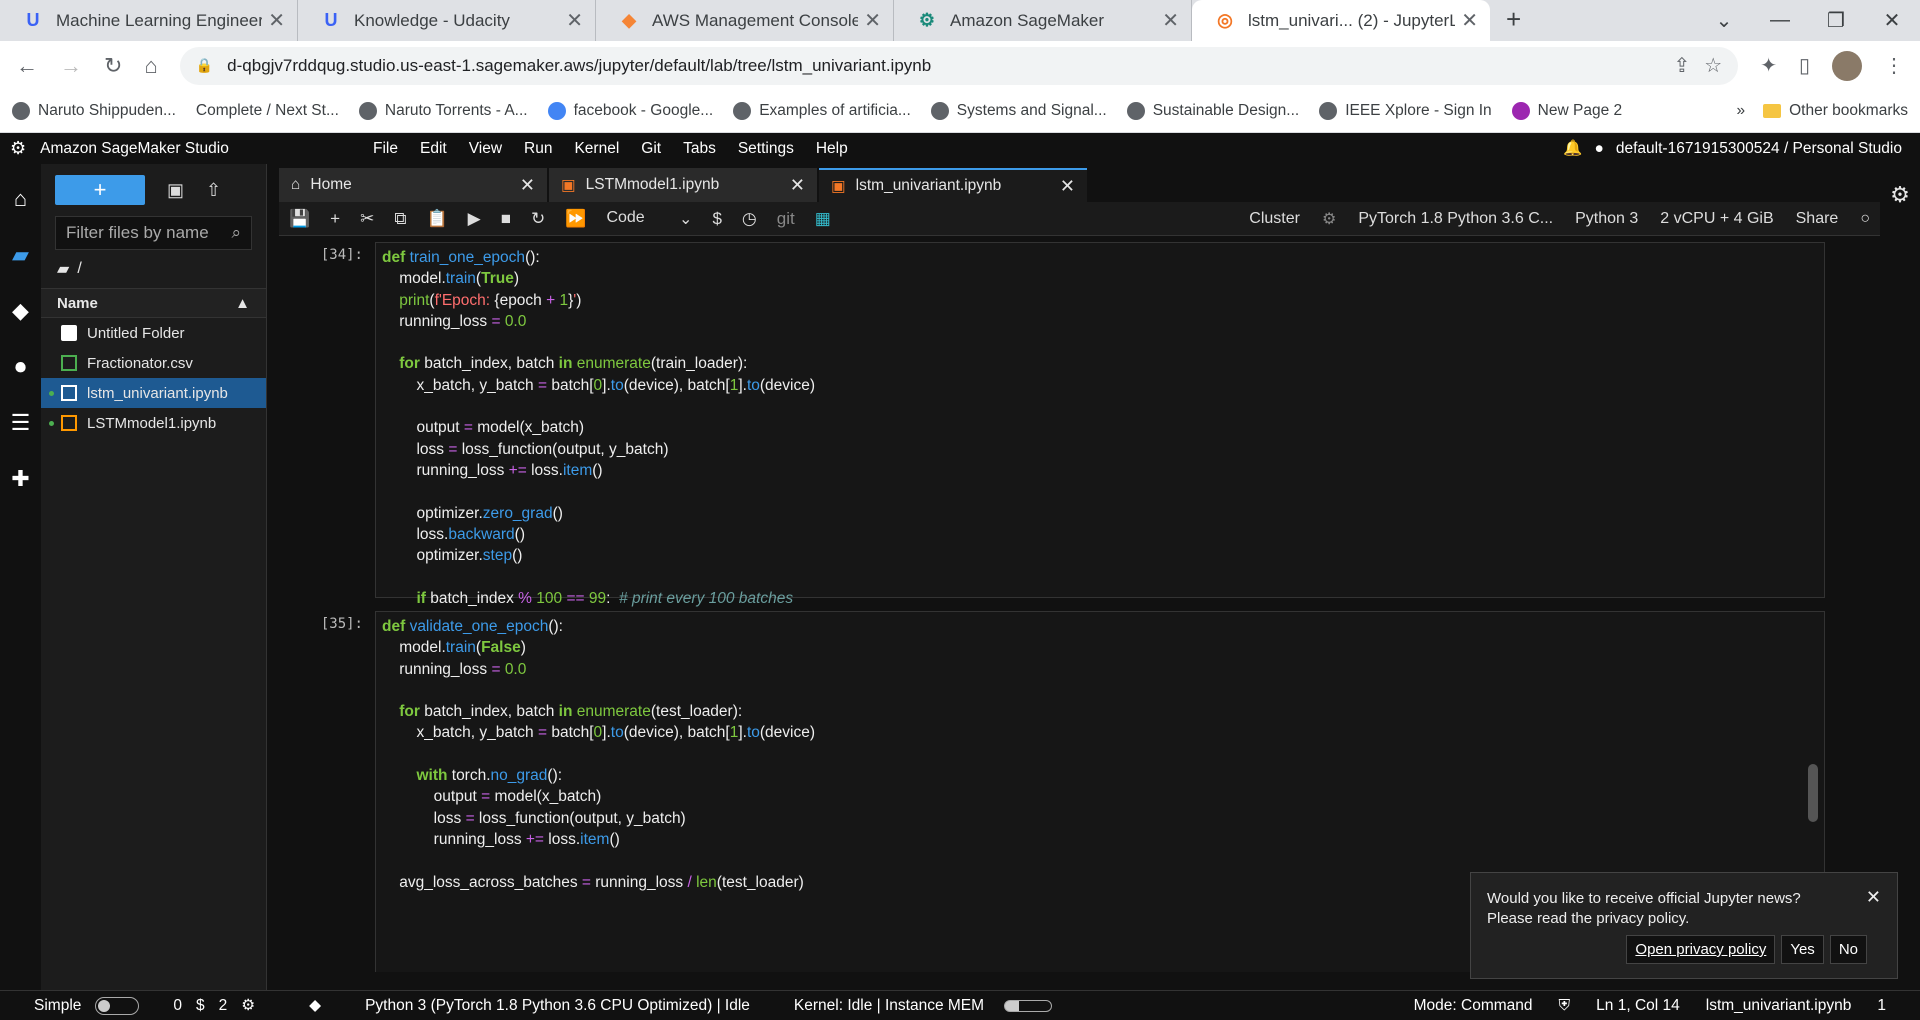  What do you see at coordinates (1881, 1006) in the screenshot?
I see `notification-count: 1` at bounding box center [1881, 1006].